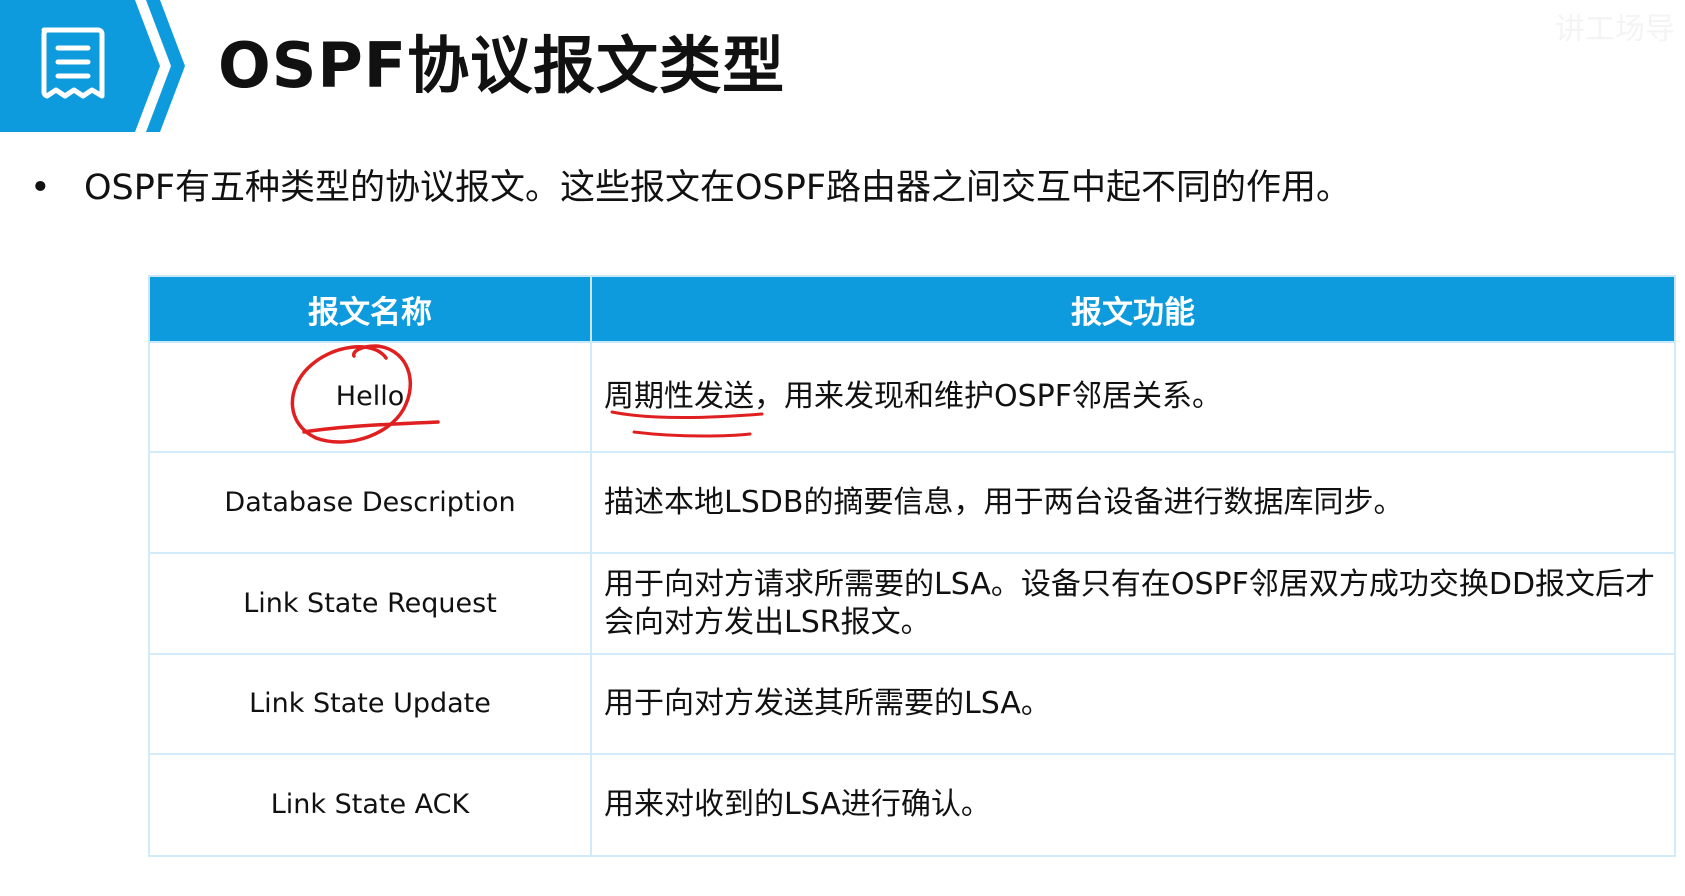 The height and width of the screenshot is (896, 1685). I want to click on intro-bullet-line: • OSPF有五种类型的协议报文。这些报文在OSPF路由器之间交互中起不同的作用。, so click(690, 188).